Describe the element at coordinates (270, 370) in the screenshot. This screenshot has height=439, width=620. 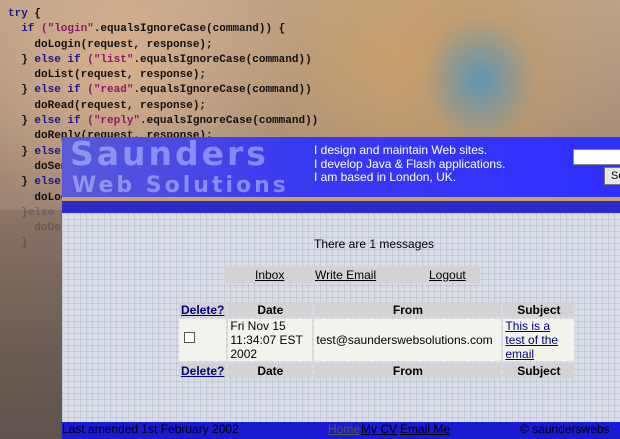
I see `column-footer-date: Date` at that location.